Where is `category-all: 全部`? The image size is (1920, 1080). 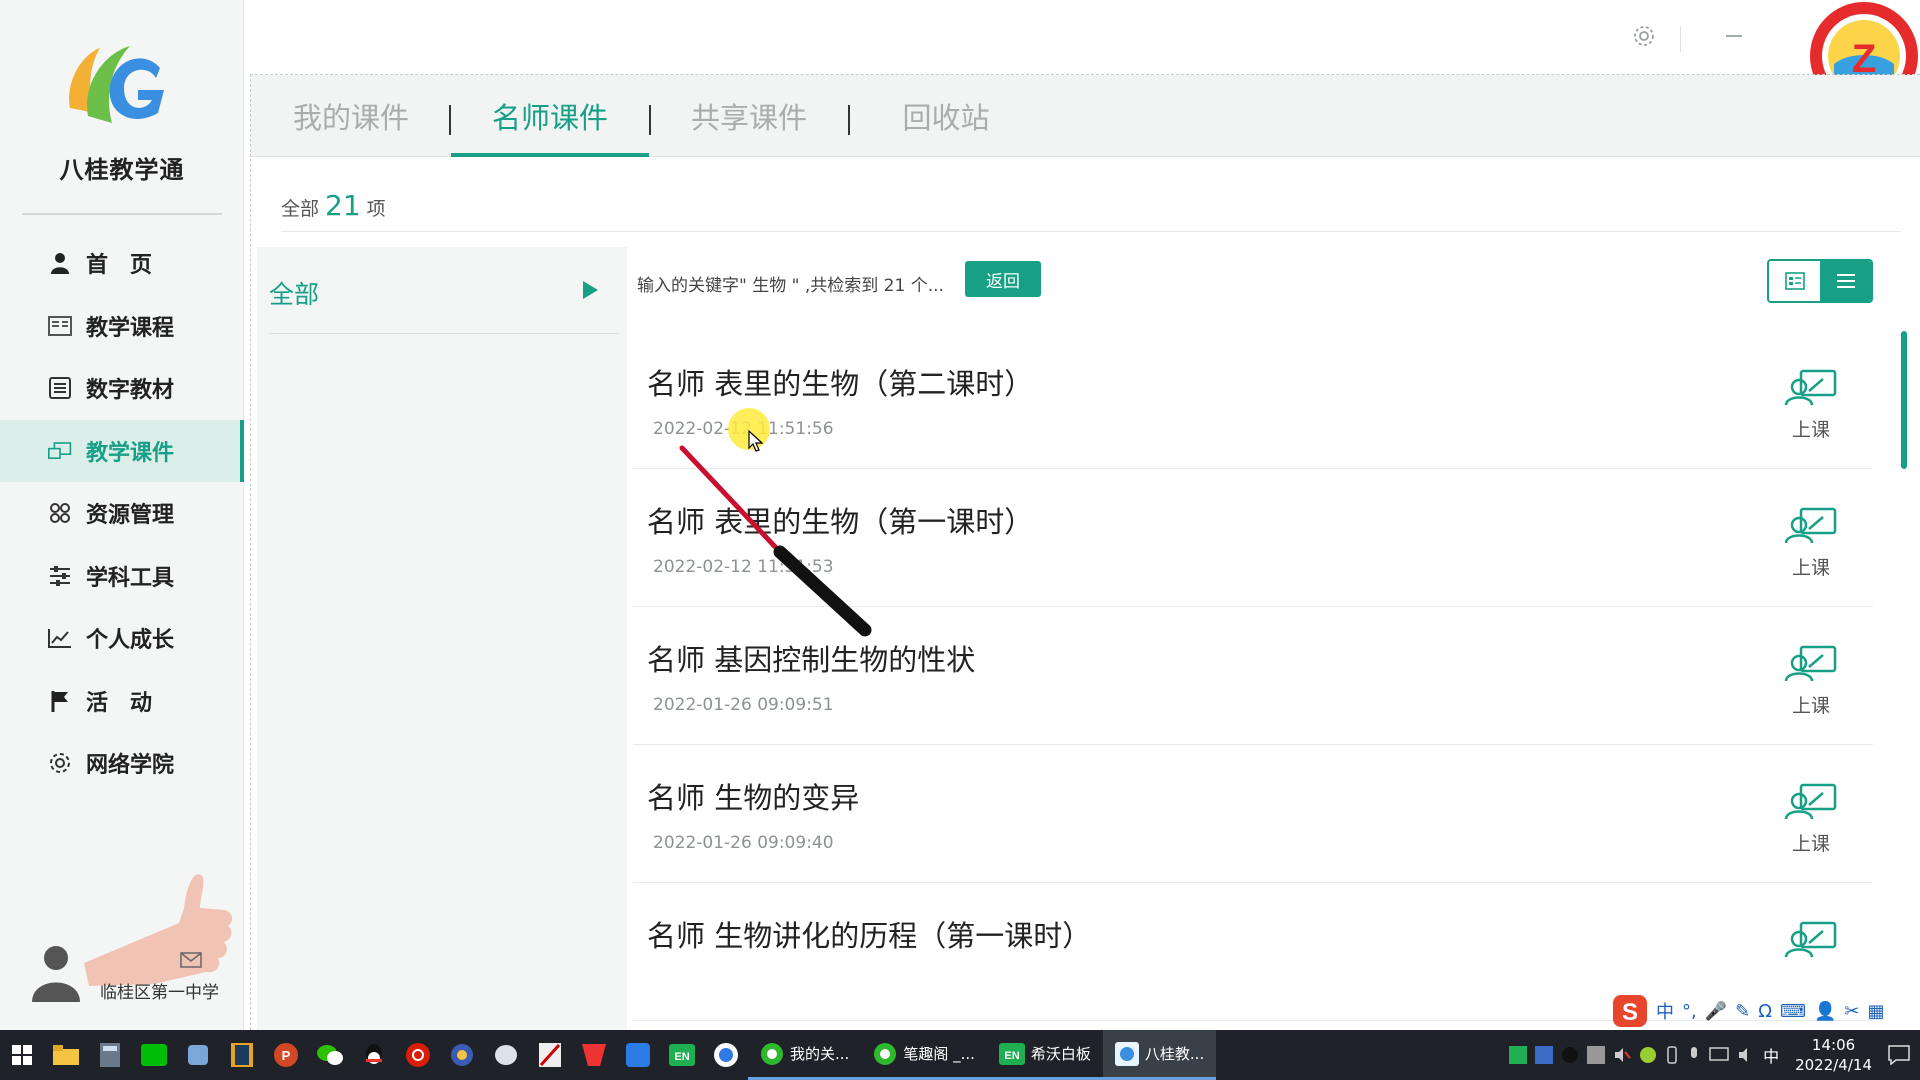
category-all: 全部 is located at coordinates (294, 293).